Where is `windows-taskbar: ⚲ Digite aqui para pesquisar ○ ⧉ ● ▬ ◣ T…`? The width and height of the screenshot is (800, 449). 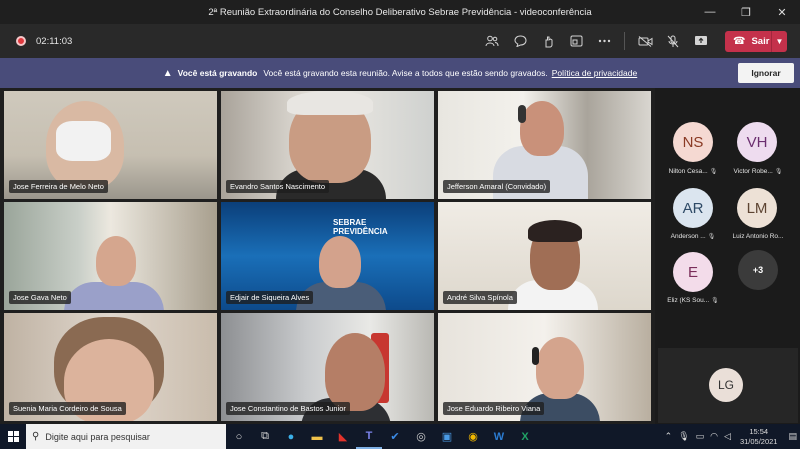
windows-taskbar: ⚲ Digite aqui para pesquisar ○ ⧉ ● ▬ ◣ T… is located at coordinates (400, 436).